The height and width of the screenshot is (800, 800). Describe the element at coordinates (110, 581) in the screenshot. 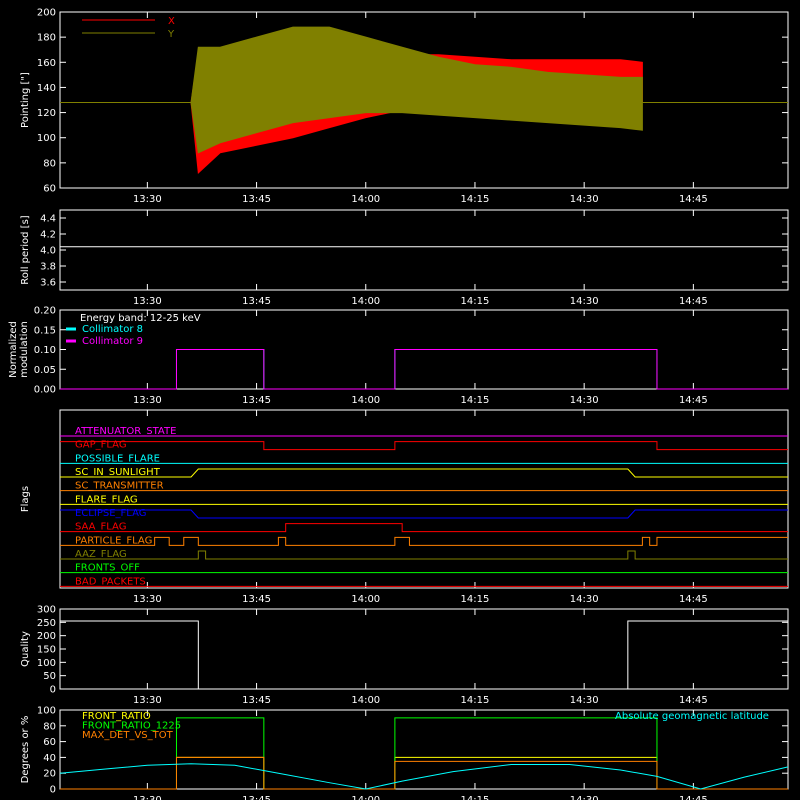

I see `flag-label: BAD_PACKETS` at that location.